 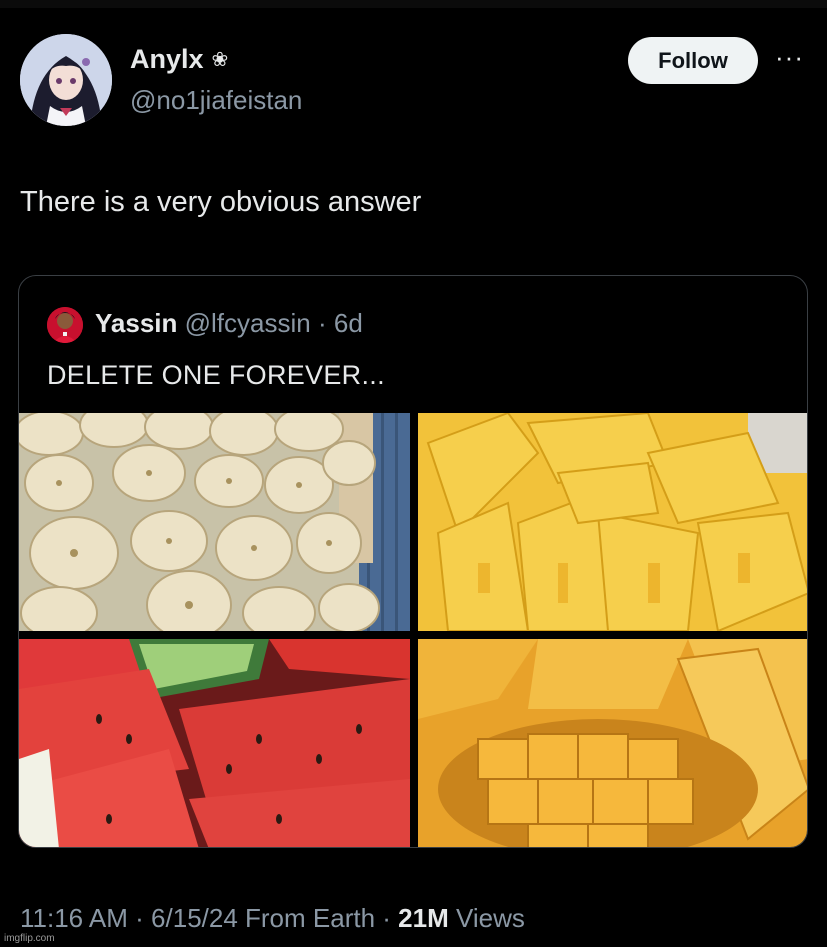 I want to click on post-source: From Earth, so click(x=306, y=918).